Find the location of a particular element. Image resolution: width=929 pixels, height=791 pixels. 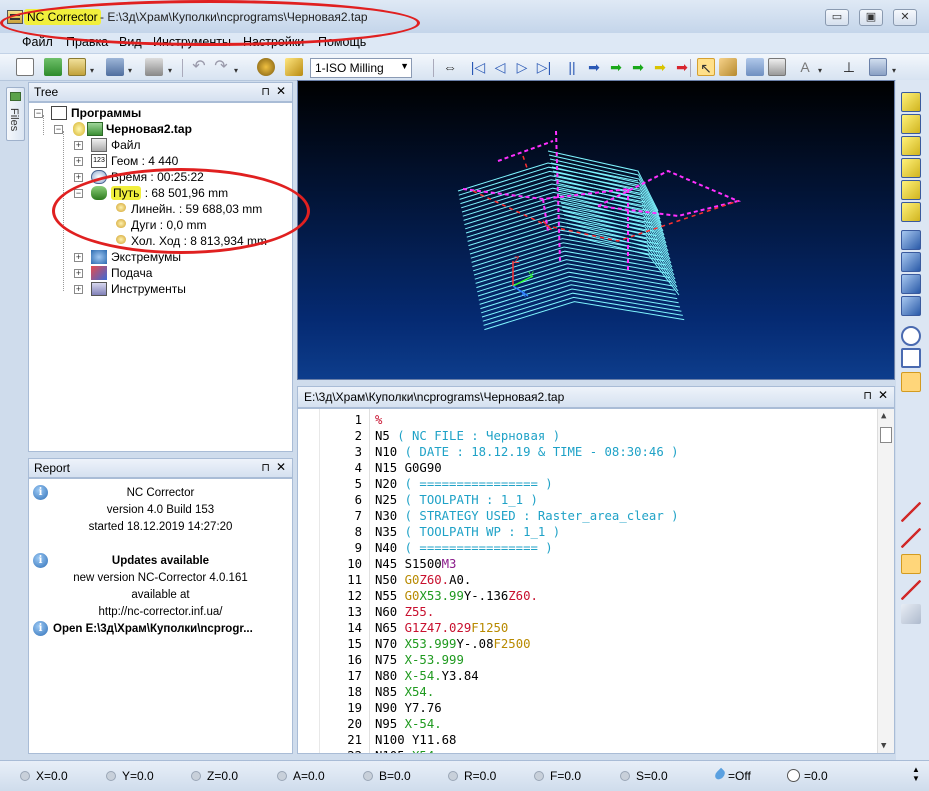

code-line: N105 X54. is located at coordinates (408, 751).